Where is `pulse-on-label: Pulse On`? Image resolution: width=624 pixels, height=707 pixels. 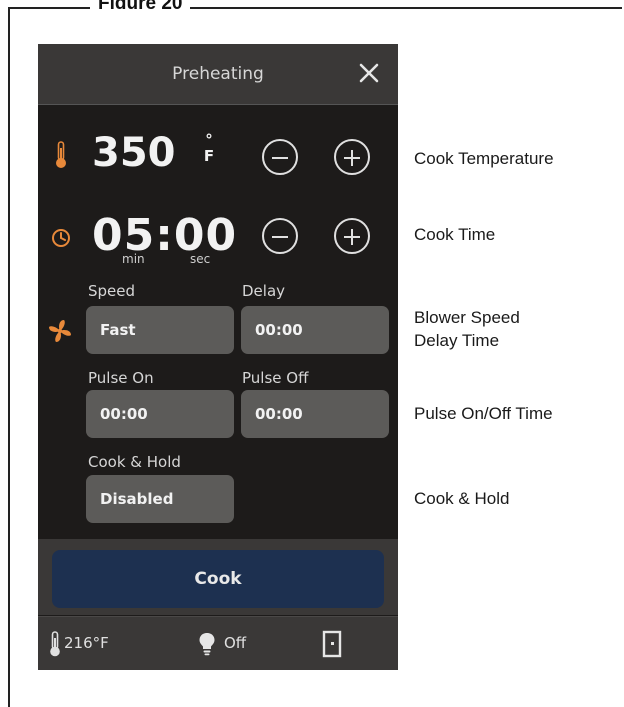 pulse-on-label: Pulse On is located at coordinates (121, 378).